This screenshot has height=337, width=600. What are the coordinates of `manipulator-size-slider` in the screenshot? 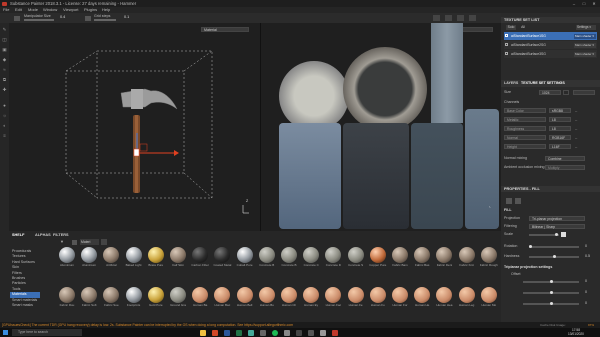 It's located at (39, 20).